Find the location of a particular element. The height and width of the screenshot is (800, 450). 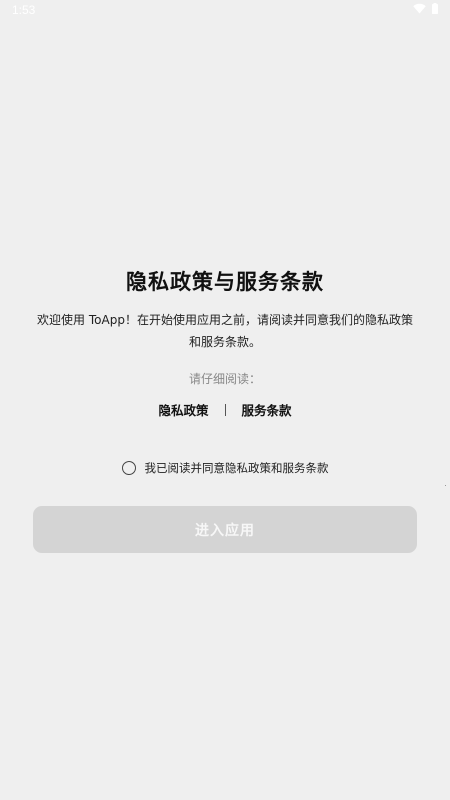

link-divider is located at coordinates (225, 409).